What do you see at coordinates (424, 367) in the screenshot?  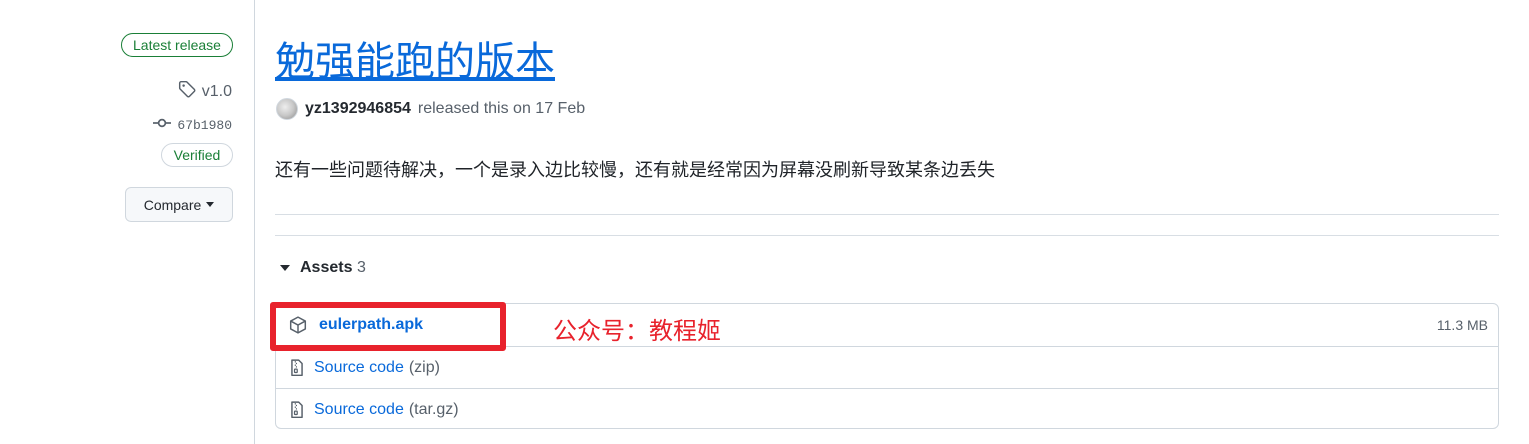 I see `asset-ext: (zip)` at bounding box center [424, 367].